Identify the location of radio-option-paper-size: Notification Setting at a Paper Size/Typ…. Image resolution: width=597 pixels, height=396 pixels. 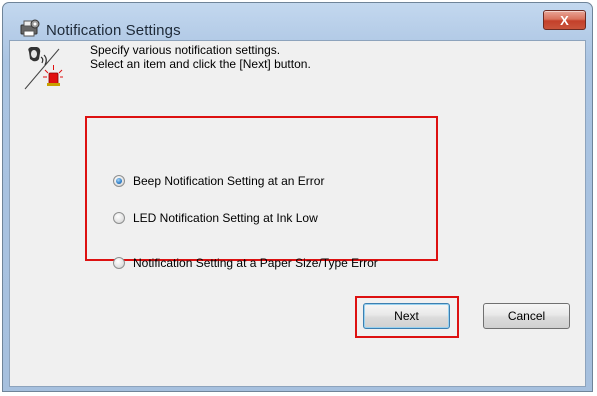
(245, 263).